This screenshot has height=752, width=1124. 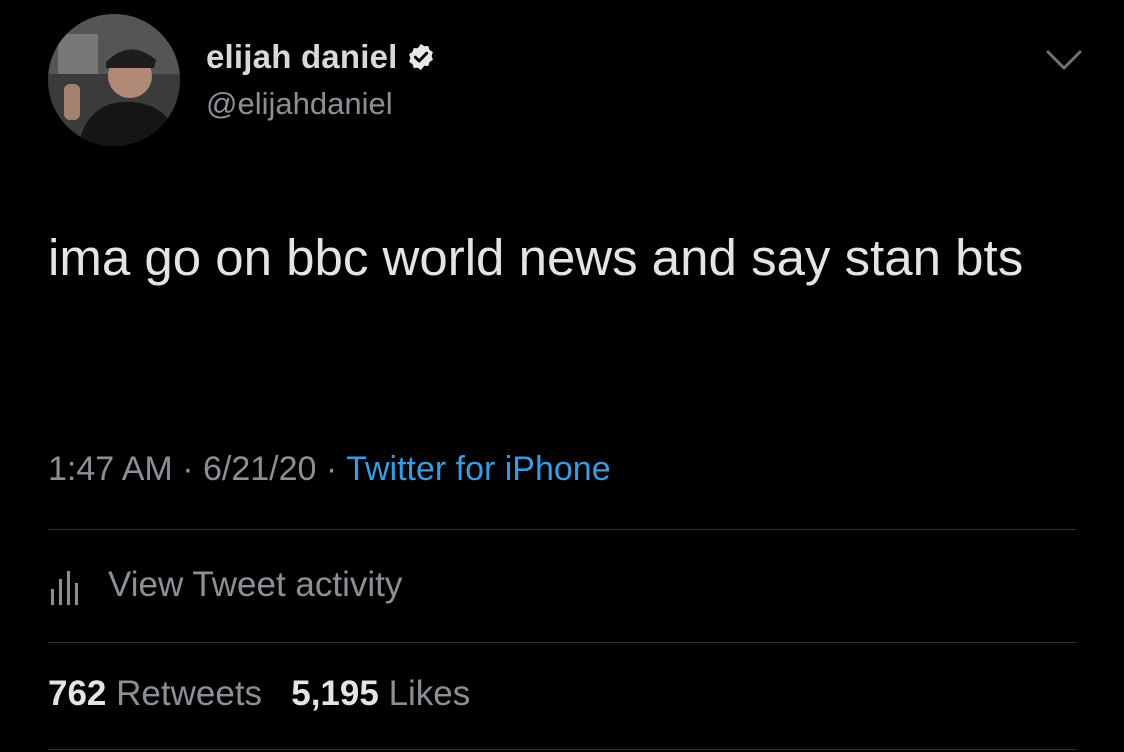 I want to click on tweet-stats: 762 Retweets 5,195 Likes, so click(x=259, y=694).